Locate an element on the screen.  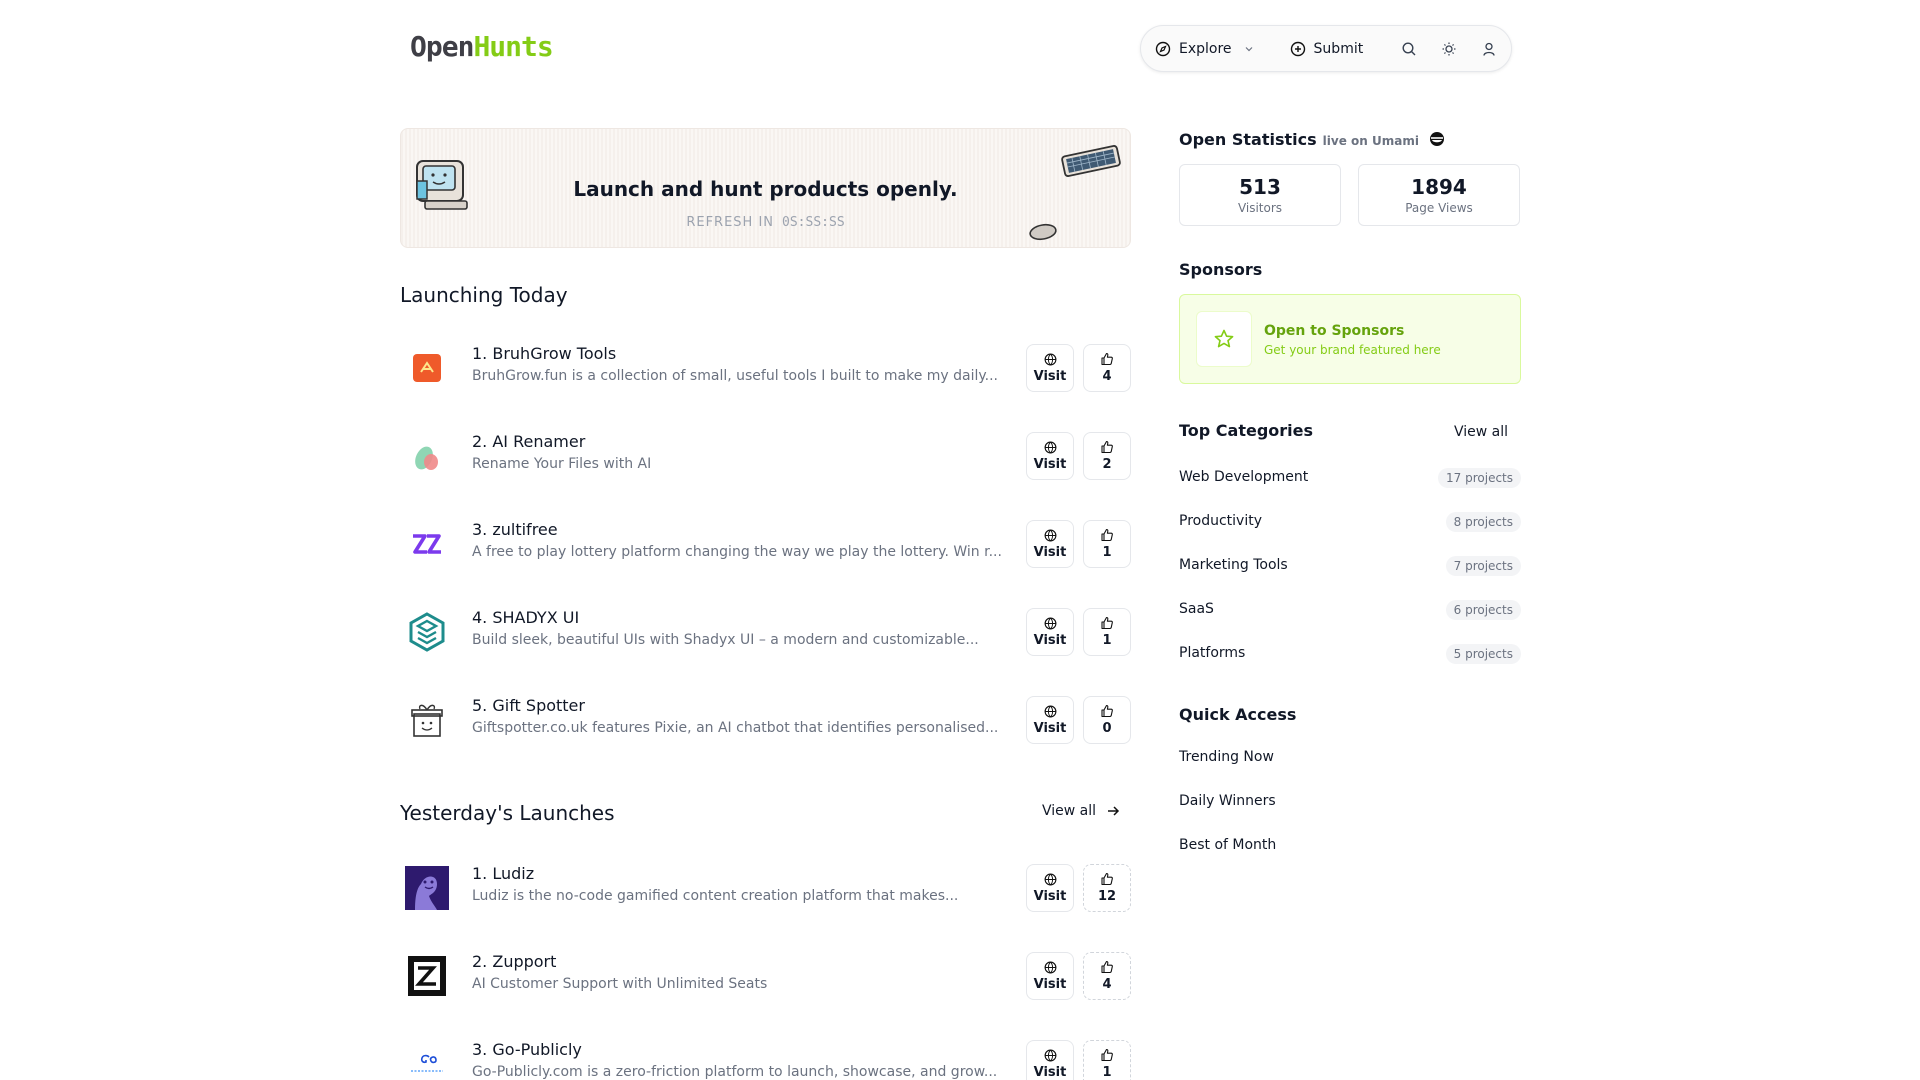
product-name: 5. Gift Spotter is located at coordinates (528, 705).